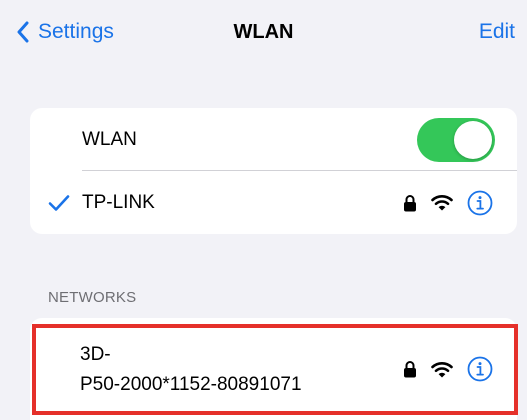 This screenshot has height=420, width=527. Describe the element at coordinates (473, 139) in the screenshot. I see `toggle-knob` at that location.